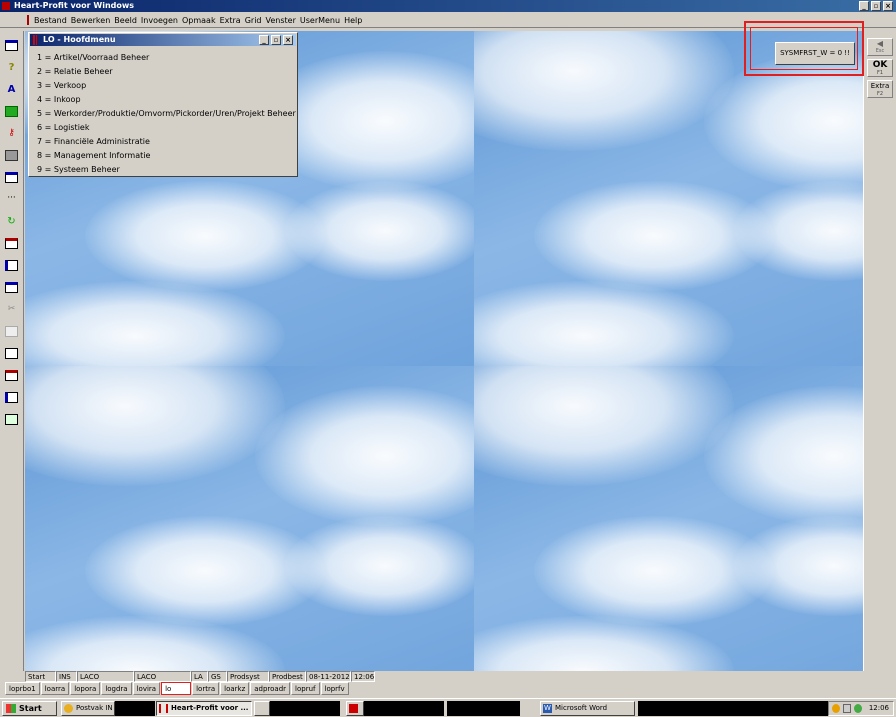  Describe the element at coordinates (166, 100) in the screenshot. I see `menu-item-inkoop: 4 = Inkoop` at that location.